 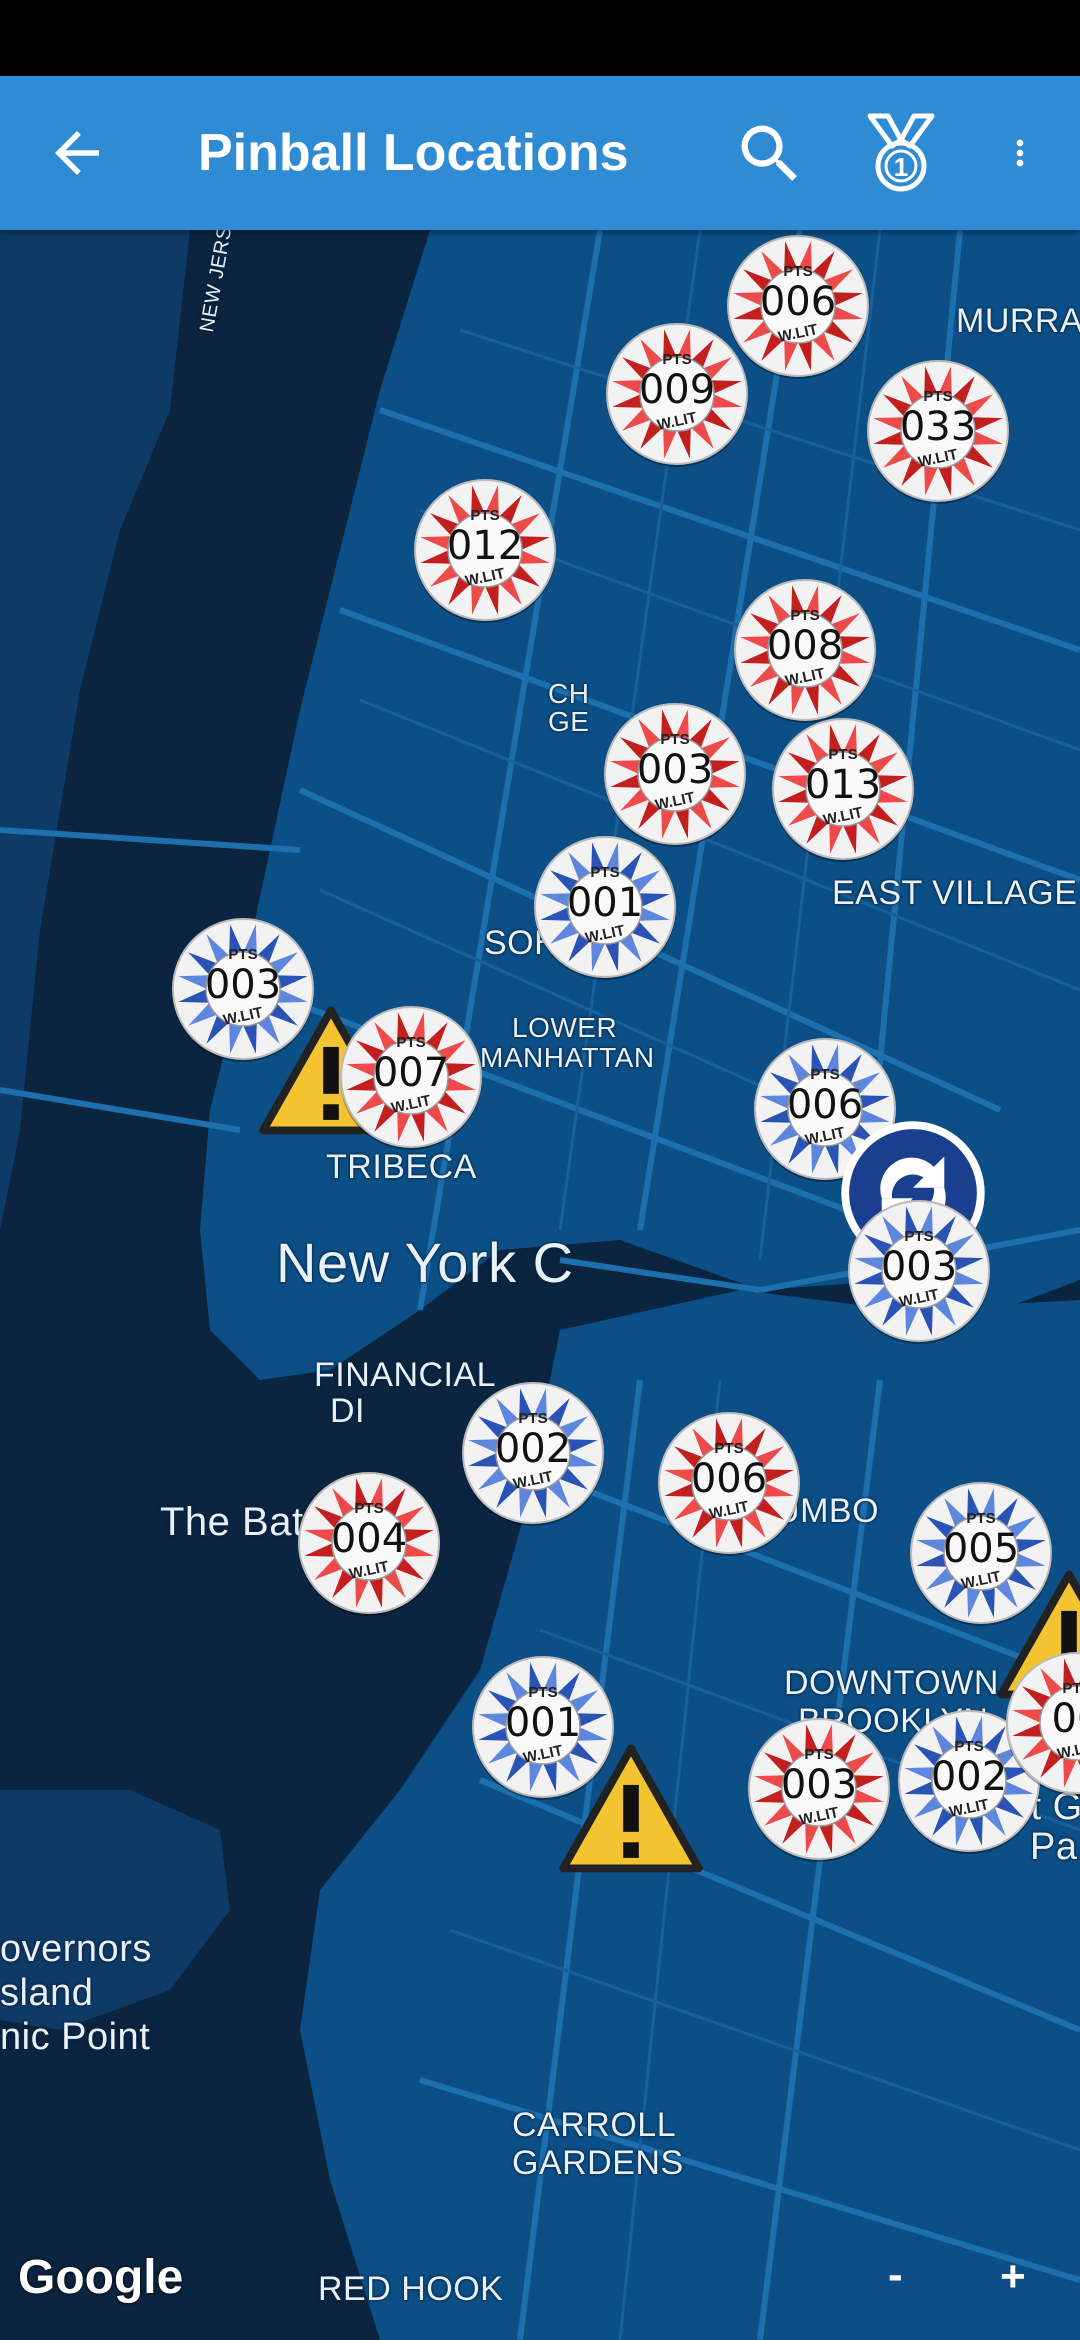 I want to click on map-label-tribeca: TRIBECA, so click(x=401, y=1167).